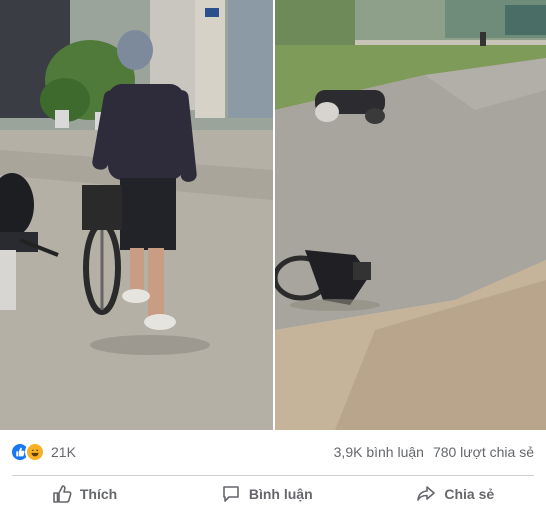 Image resolution: width=546 pixels, height=510 pixels. I want to click on reaction-count: 21K, so click(63, 452).